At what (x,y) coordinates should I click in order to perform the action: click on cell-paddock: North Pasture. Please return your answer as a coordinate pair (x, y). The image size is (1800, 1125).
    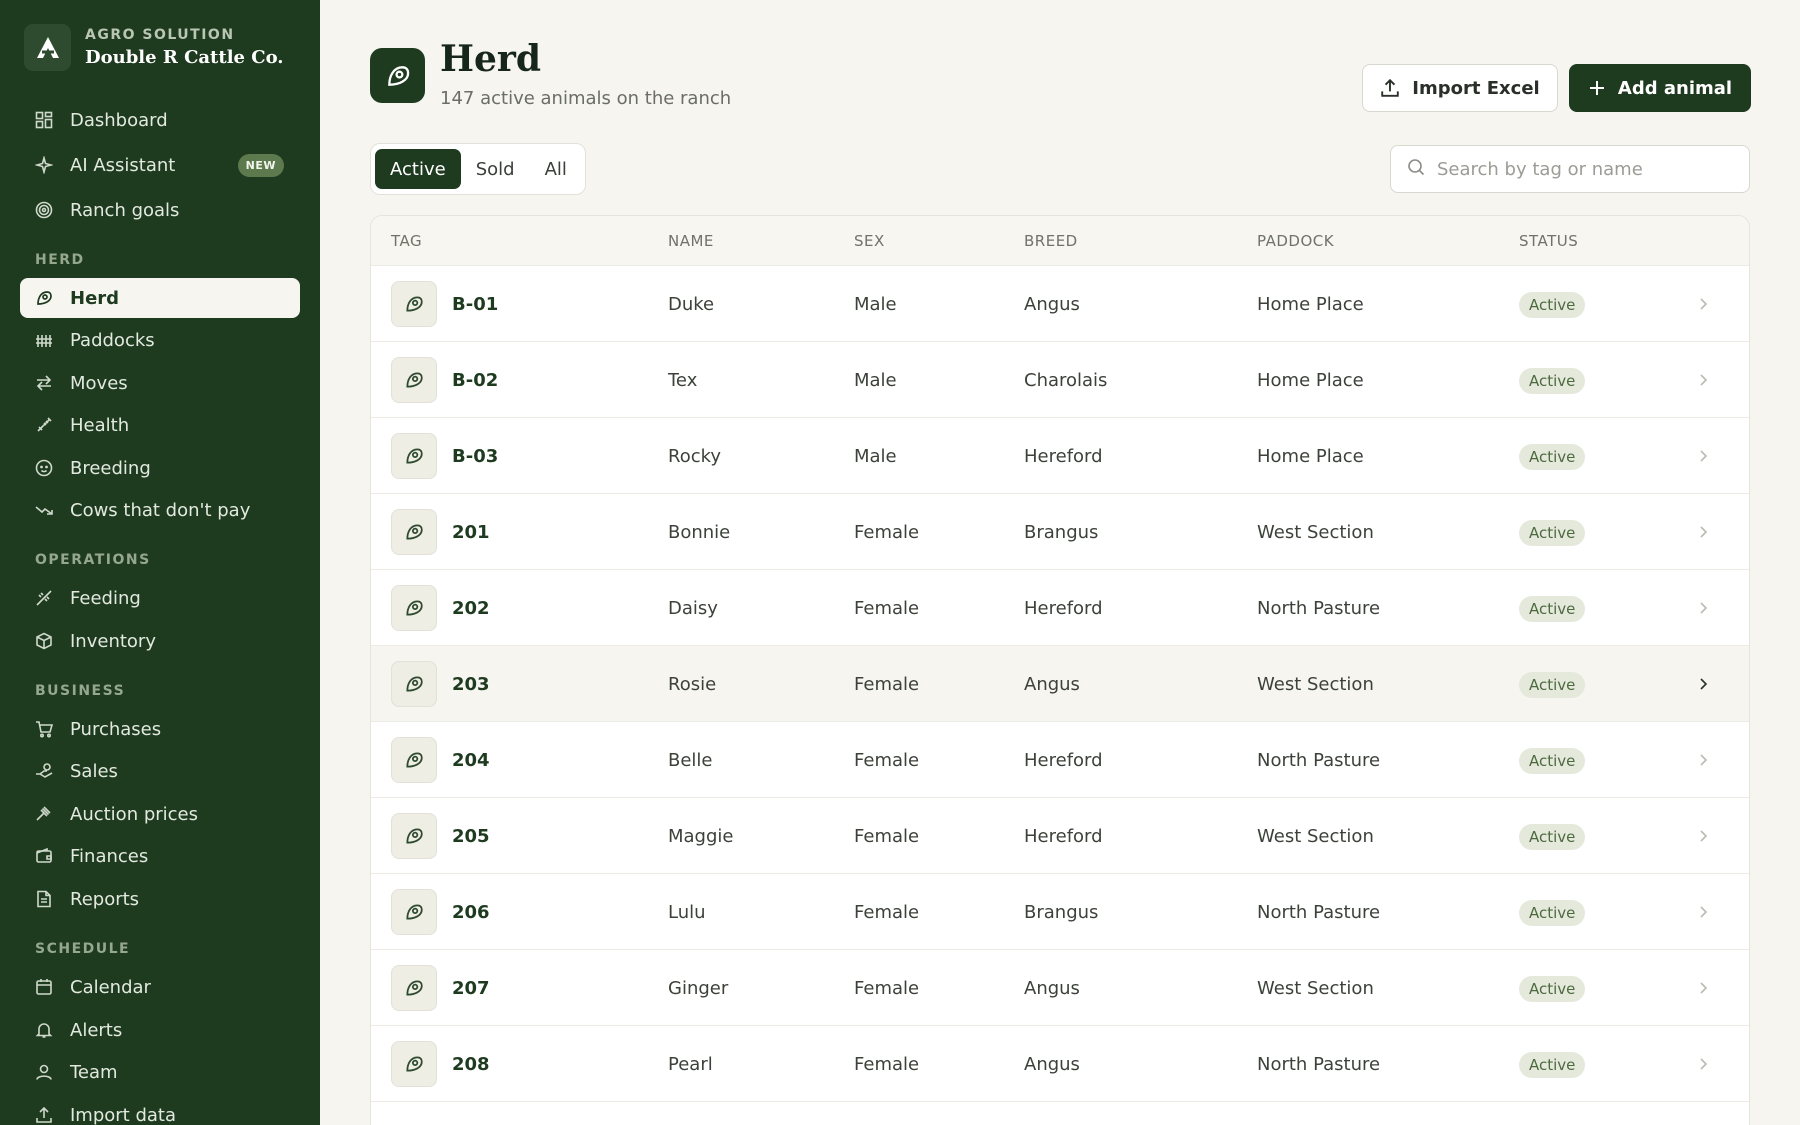
    Looking at the image, I should click on (1319, 912).